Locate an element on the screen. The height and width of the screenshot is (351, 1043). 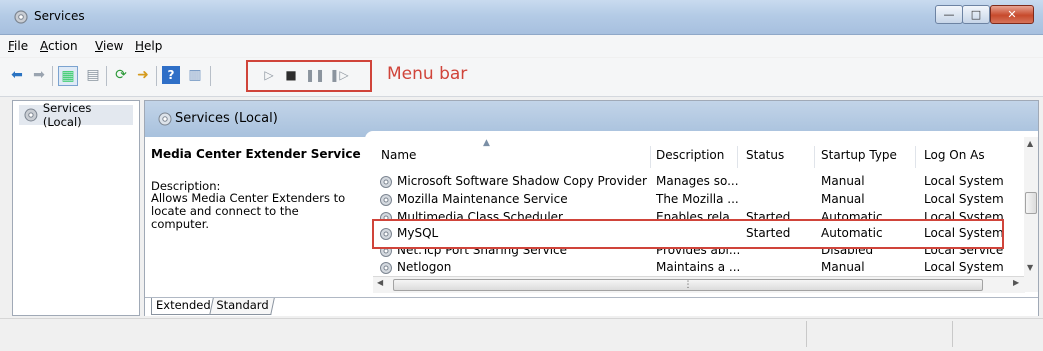
grip-icon: ⋮ is located at coordinates (688, 285).